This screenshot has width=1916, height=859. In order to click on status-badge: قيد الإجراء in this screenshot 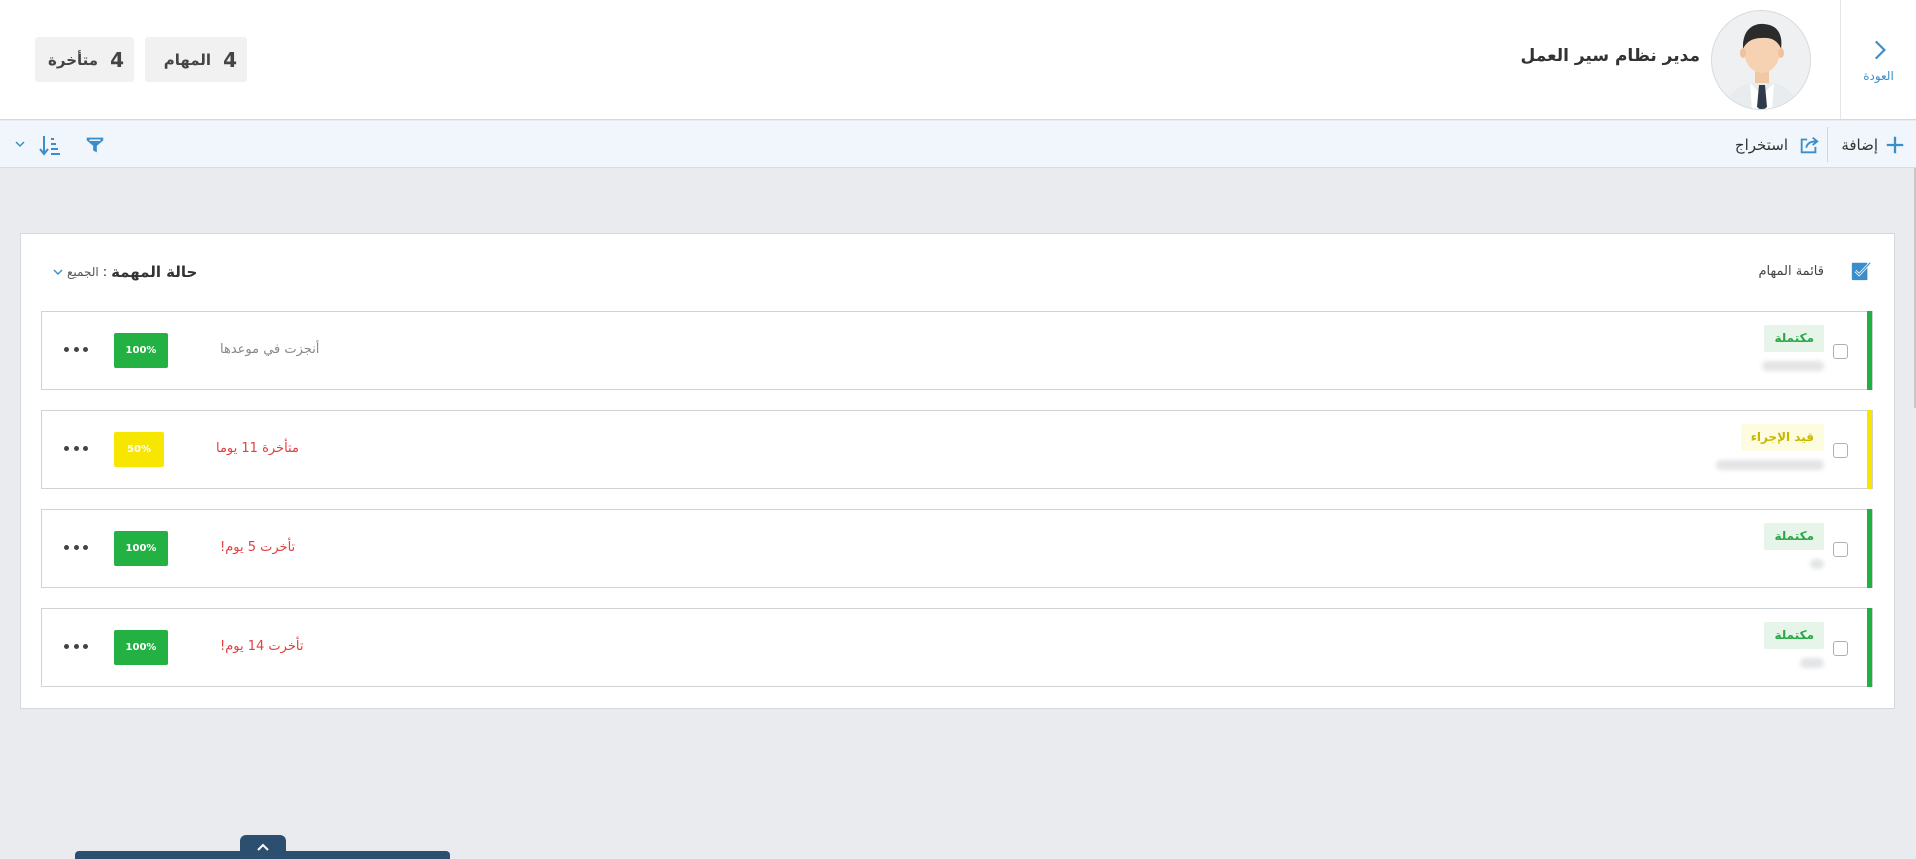, I will do `click(1782, 437)`.